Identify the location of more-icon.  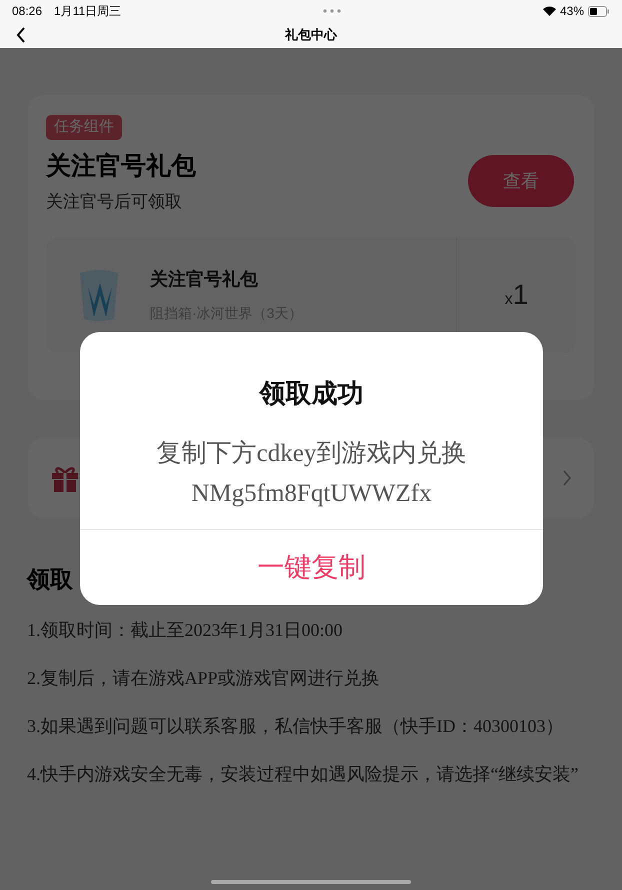
(332, 11).